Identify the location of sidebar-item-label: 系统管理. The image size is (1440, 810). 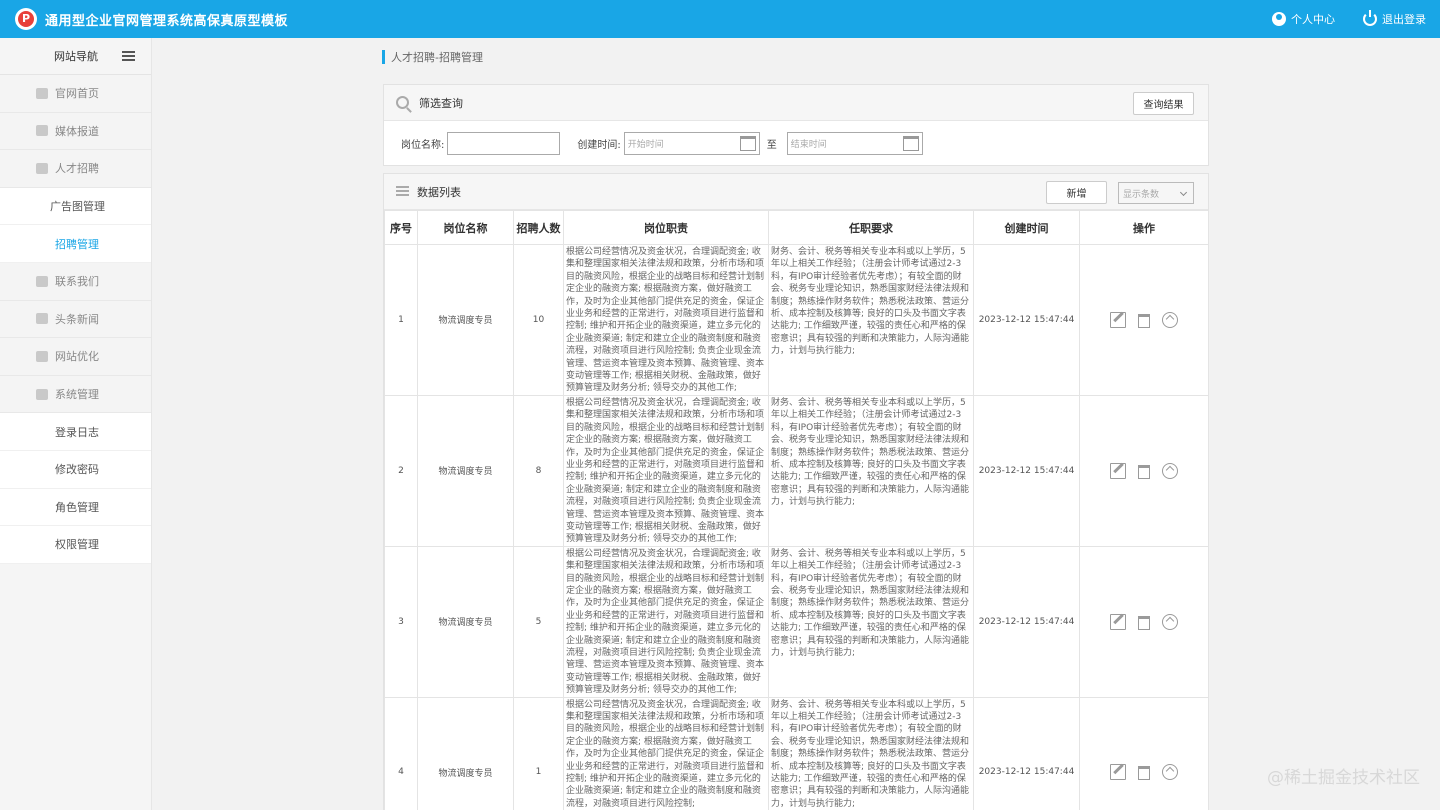
(77, 395).